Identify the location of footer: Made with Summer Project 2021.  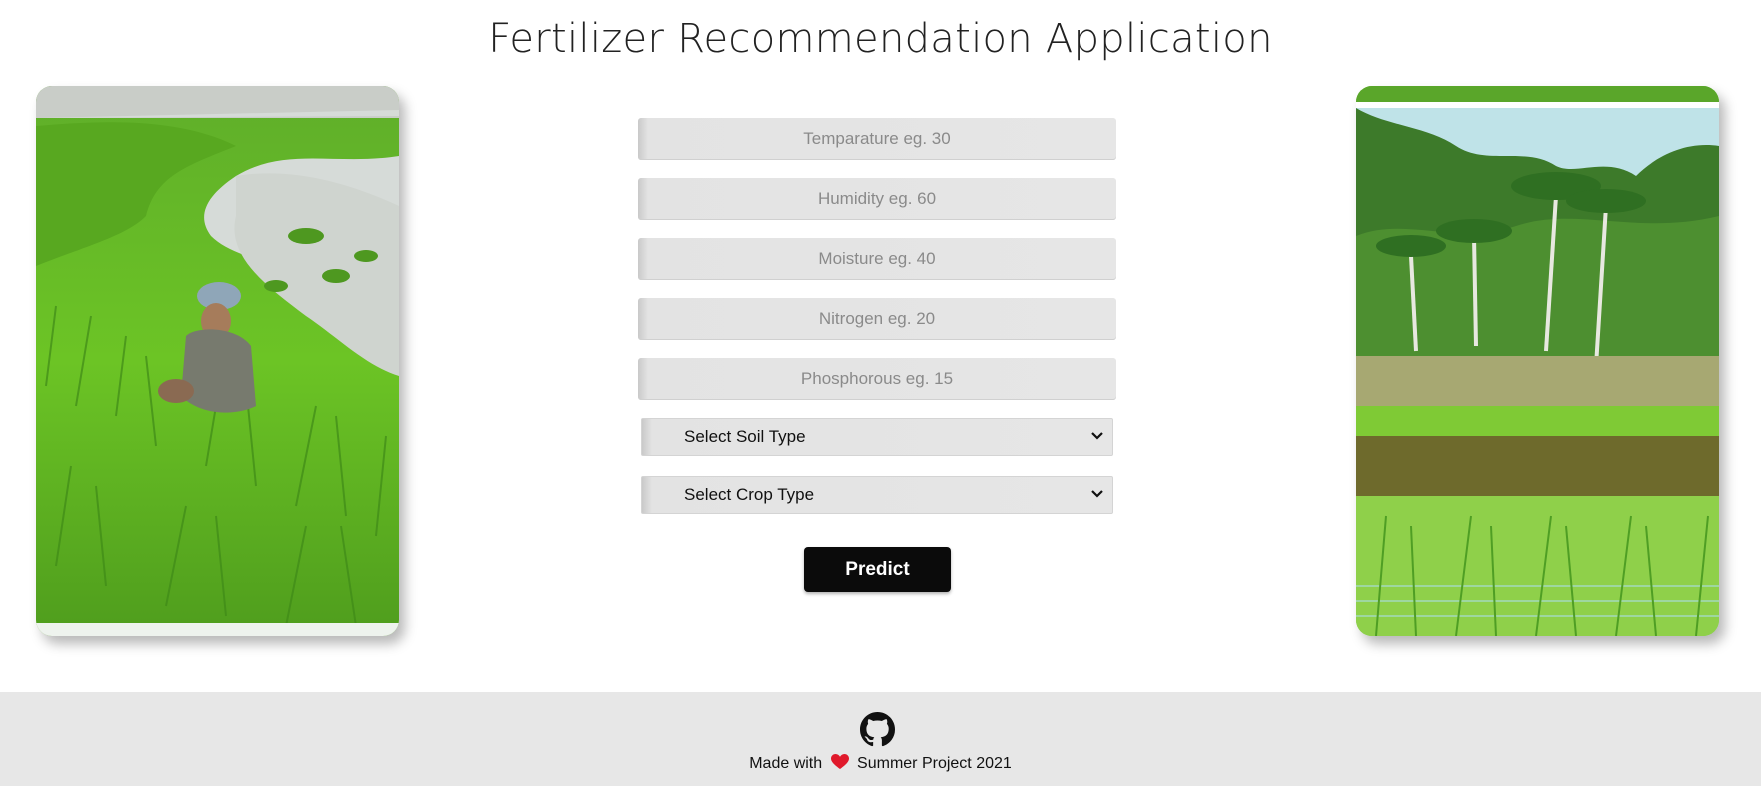
(880, 739).